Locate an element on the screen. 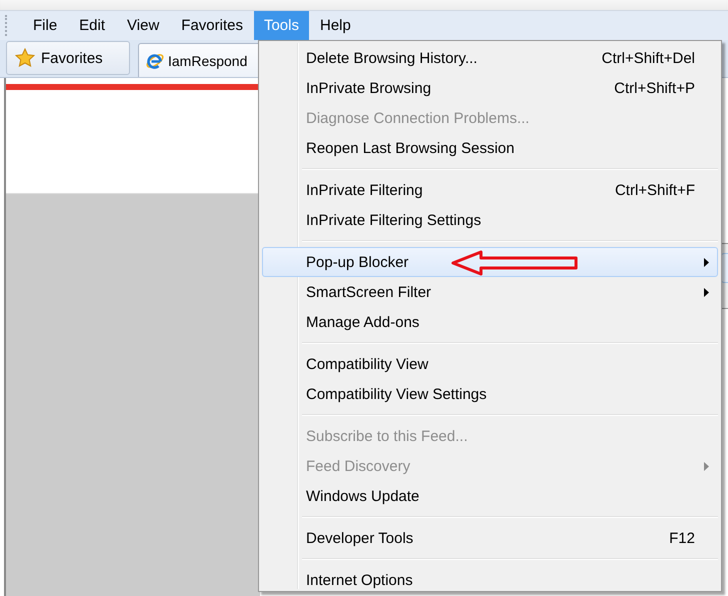  menu-item: Compatibility View Settings is located at coordinates (490, 394).